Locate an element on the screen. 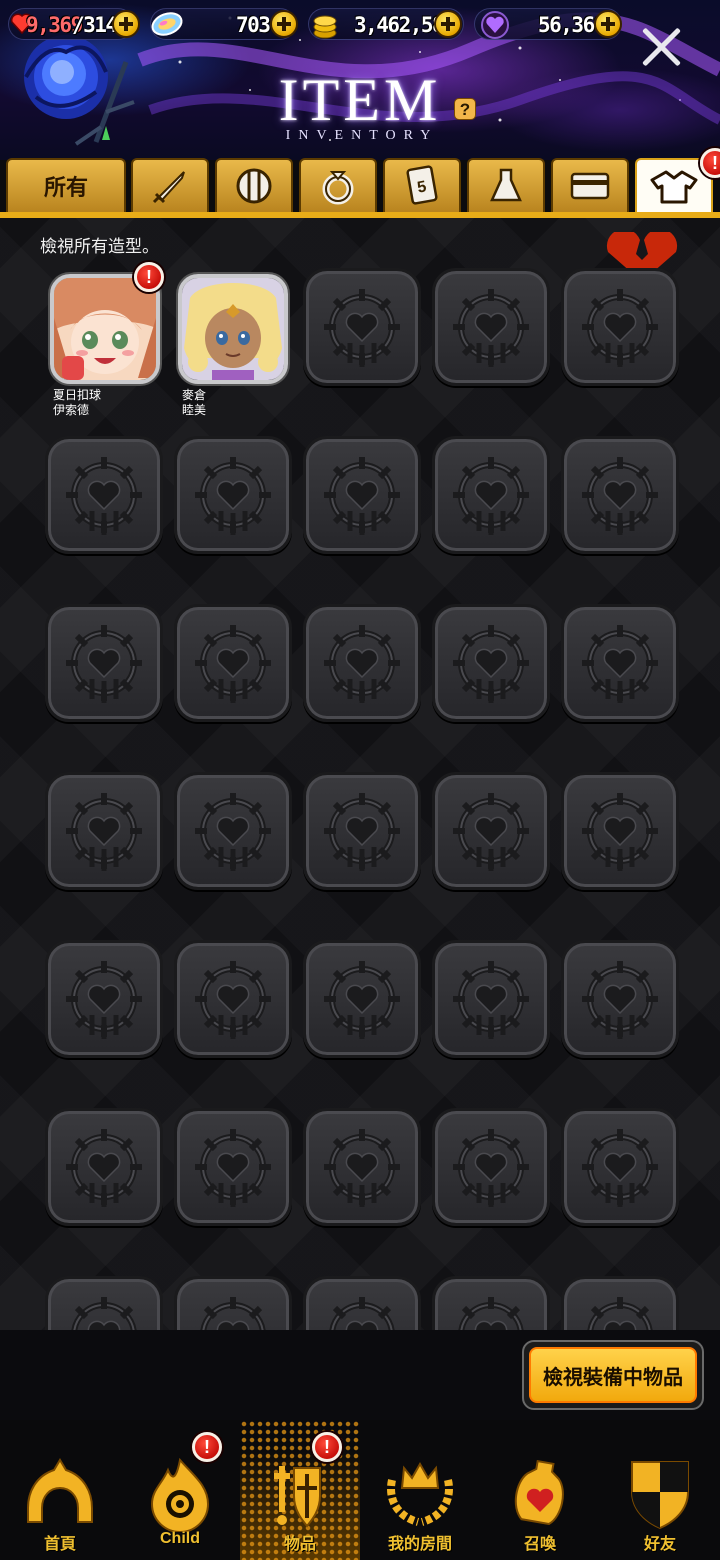  category-tabs: 所有 5 ! is located at coordinates (360, 183).